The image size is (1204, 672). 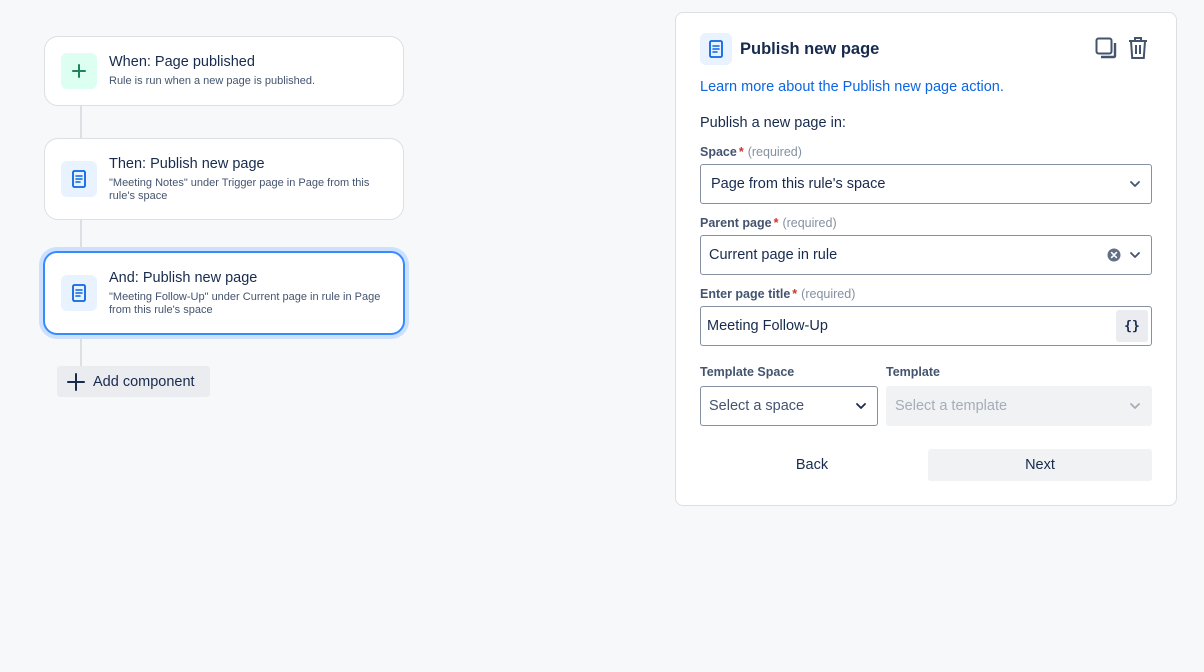 What do you see at coordinates (183, 277) in the screenshot?
I see `action-2-title: And: Publish new page` at bounding box center [183, 277].